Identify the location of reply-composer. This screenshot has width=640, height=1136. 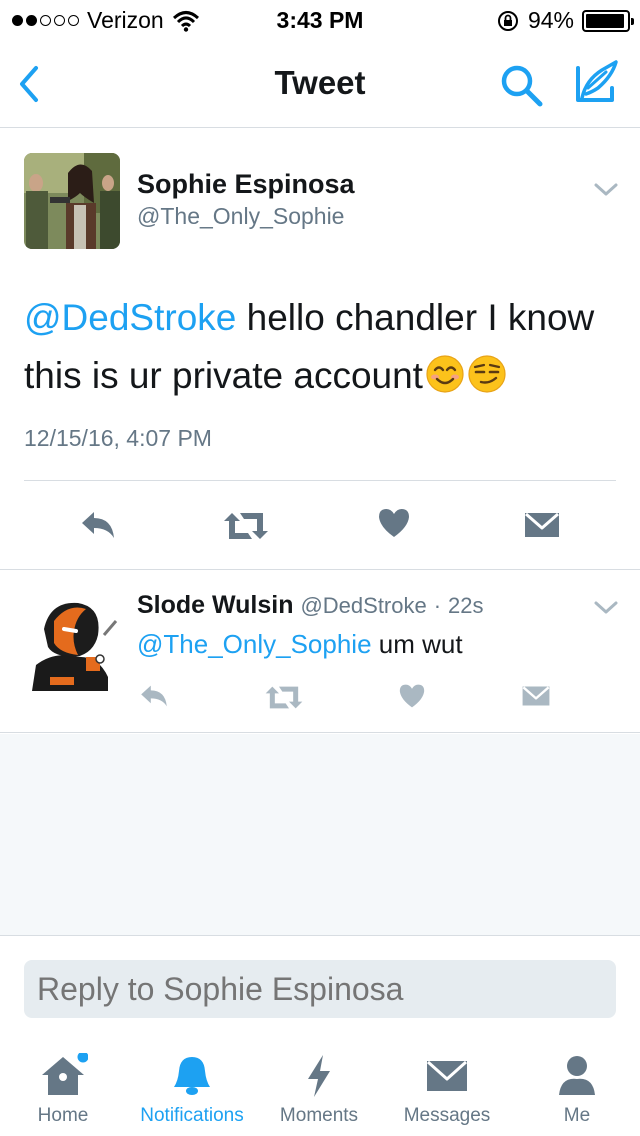
(320, 987).